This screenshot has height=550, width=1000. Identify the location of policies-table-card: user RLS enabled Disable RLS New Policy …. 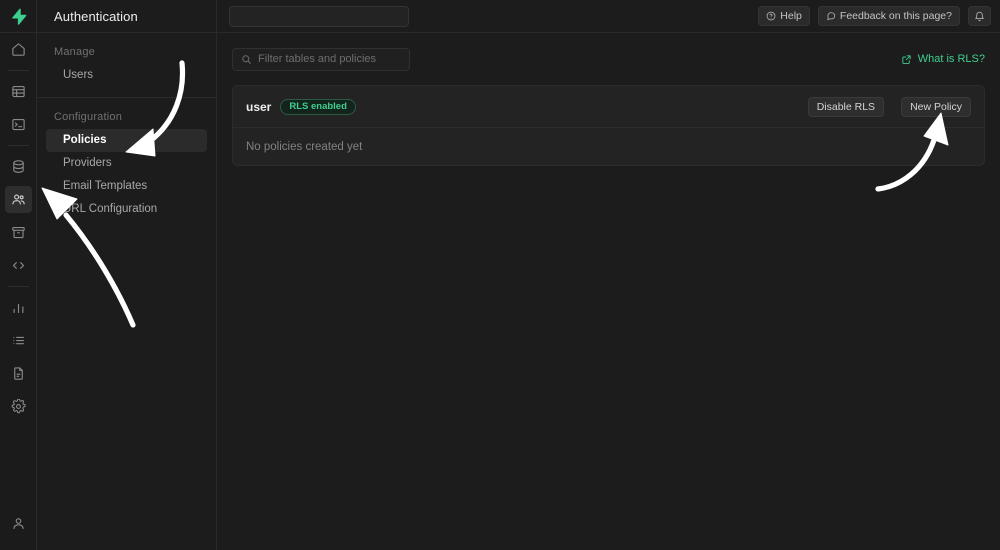
(608, 125).